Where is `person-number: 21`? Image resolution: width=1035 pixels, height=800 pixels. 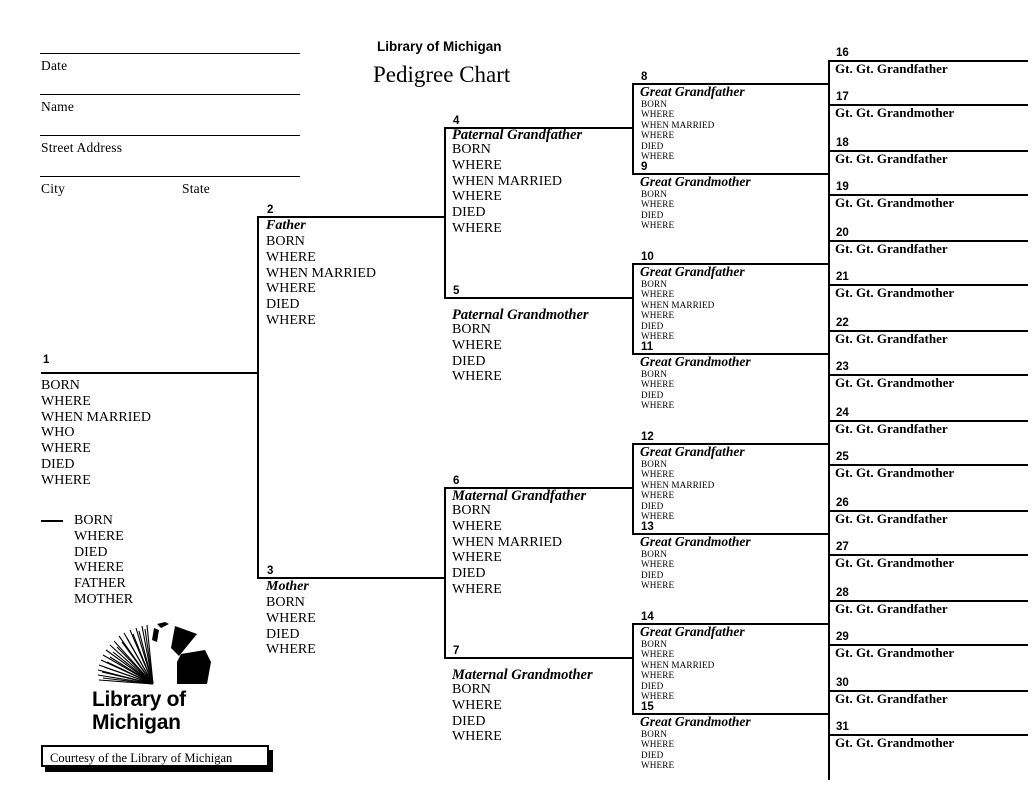 person-number: 21 is located at coordinates (842, 277).